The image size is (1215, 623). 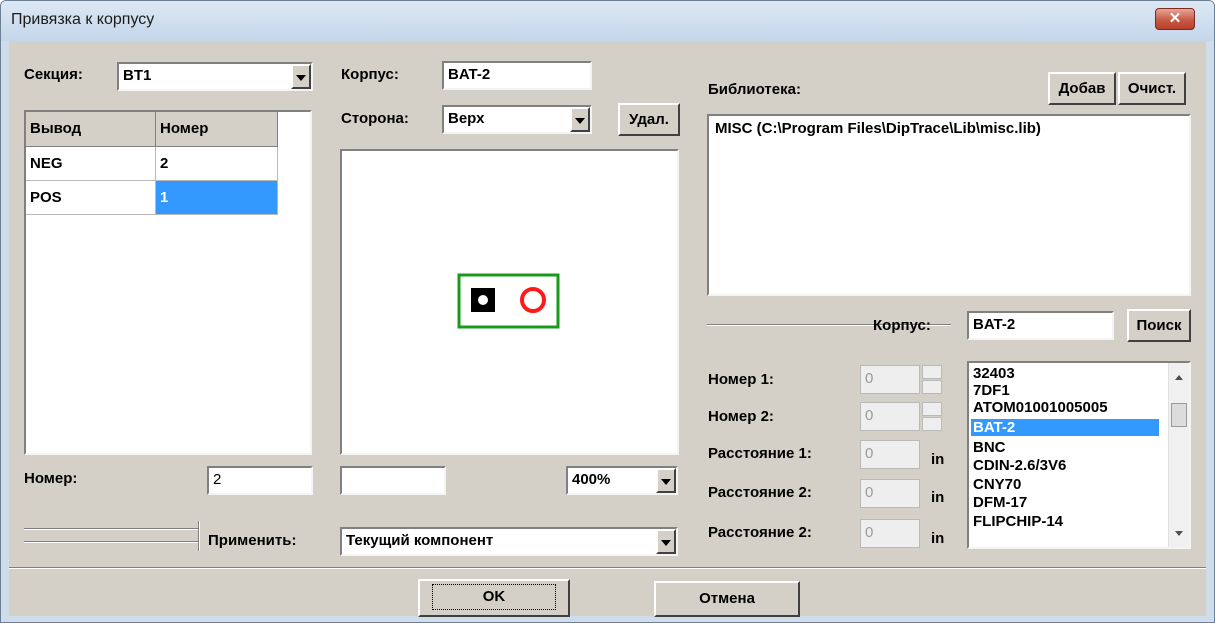 What do you see at coordinates (1018, 465) in the screenshot?
I see `list-item: CDIN-2.6/3V6` at bounding box center [1018, 465].